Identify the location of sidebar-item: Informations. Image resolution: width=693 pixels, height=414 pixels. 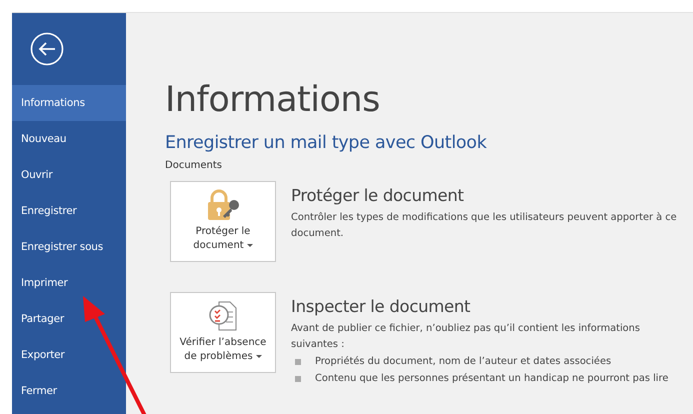
(69, 103).